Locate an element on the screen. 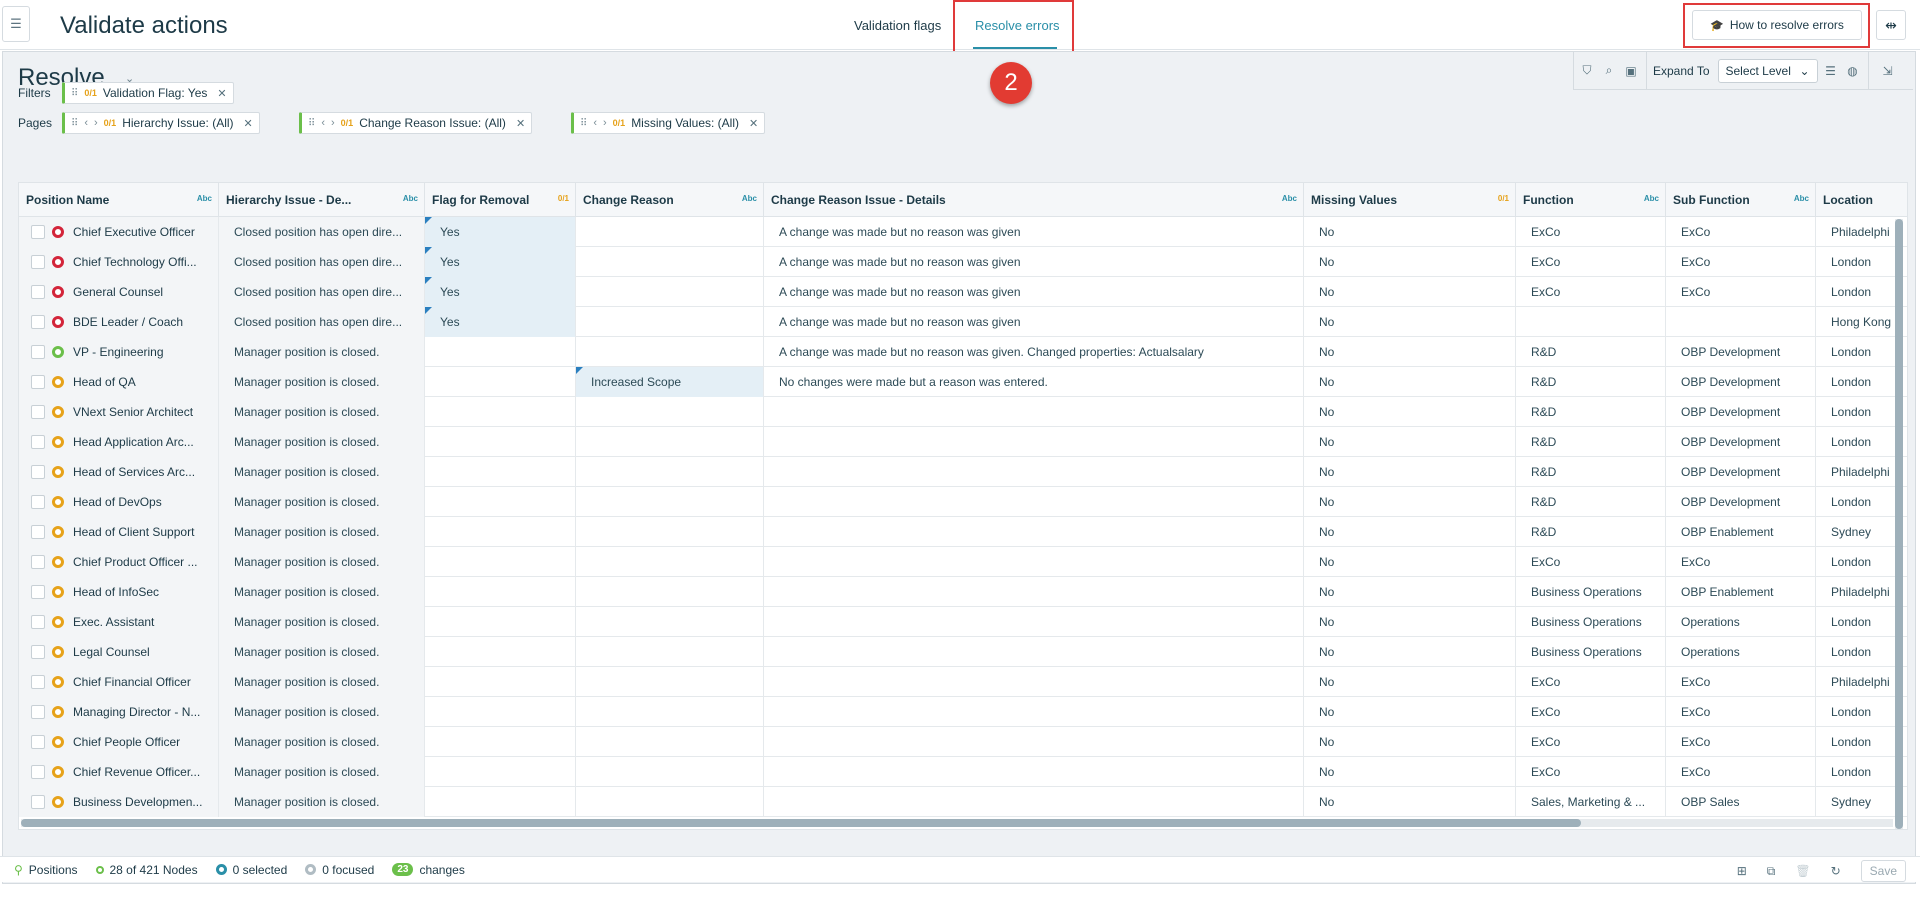 This screenshot has height=902, width=1920. refresh-icon: ↻ is located at coordinates (1836, 871).